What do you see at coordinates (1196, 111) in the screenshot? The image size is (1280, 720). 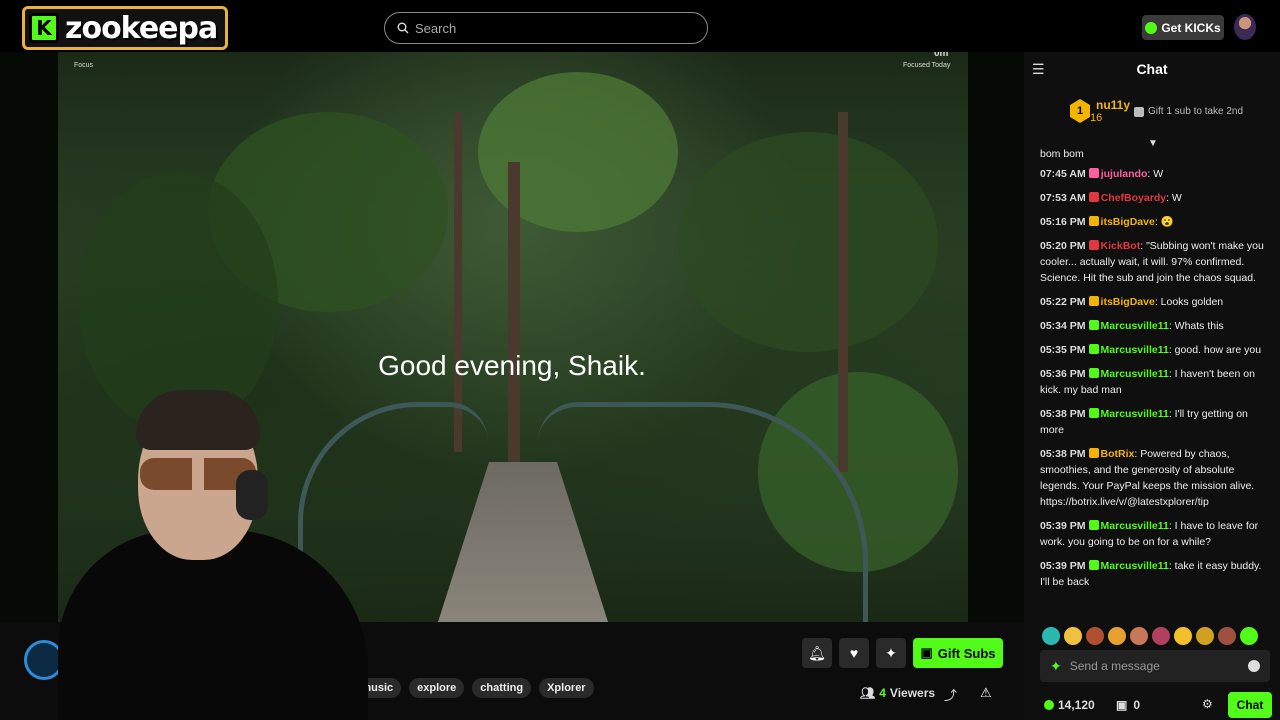 I see `gift-prompt-text: Gift 1 sub to take 2nd` at bounding box center [1196, 111].